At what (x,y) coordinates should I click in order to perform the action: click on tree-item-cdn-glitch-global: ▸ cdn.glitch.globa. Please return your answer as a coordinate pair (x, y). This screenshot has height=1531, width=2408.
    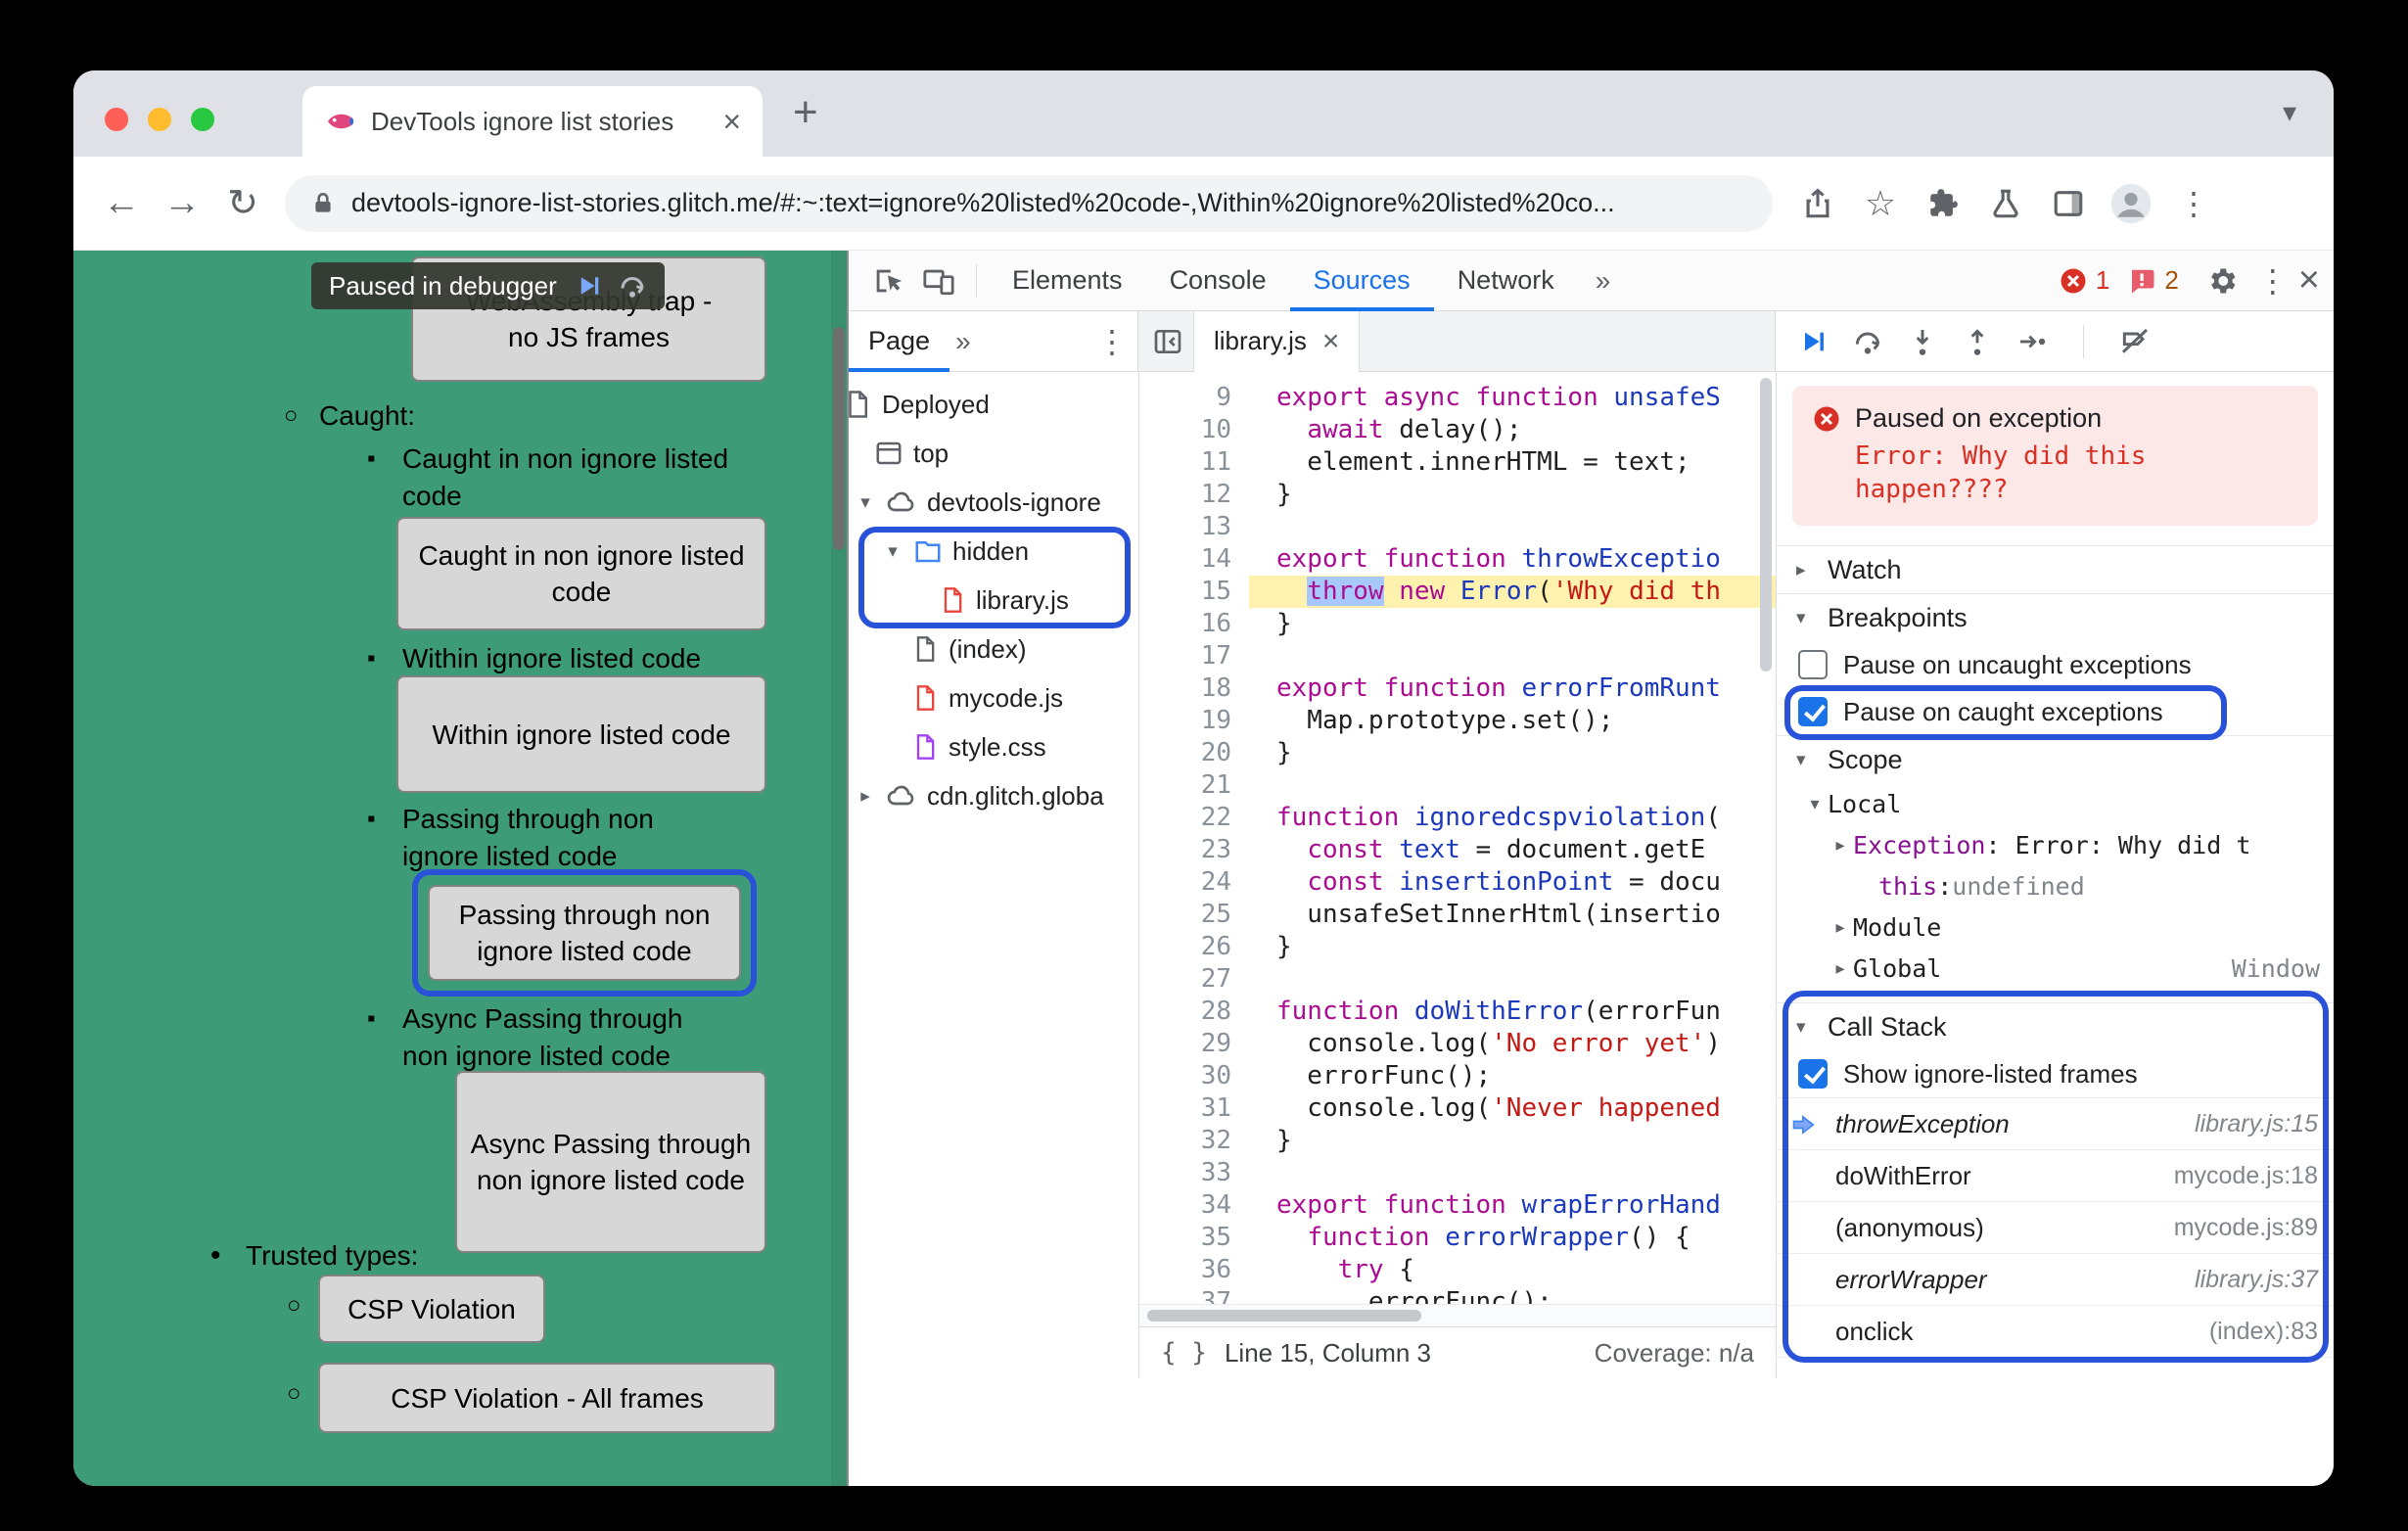
    Looking at the image, I should click on (993, 795).